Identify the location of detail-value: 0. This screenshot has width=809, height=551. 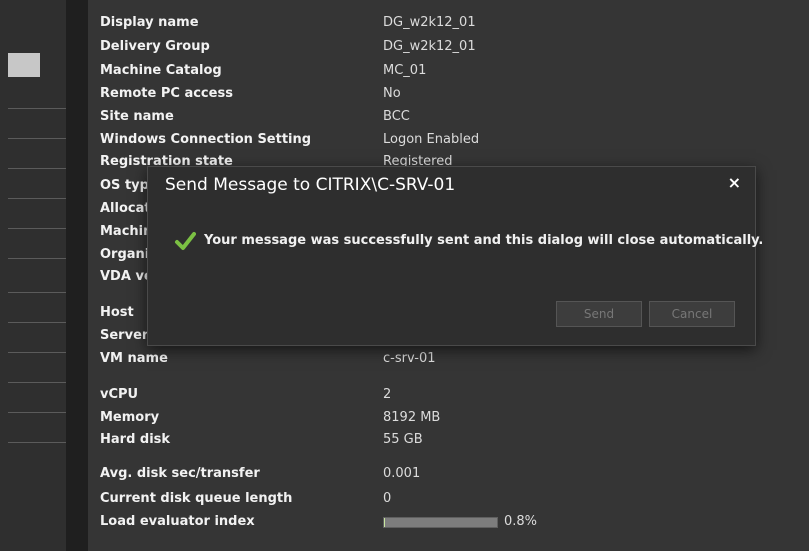
(387, 498).